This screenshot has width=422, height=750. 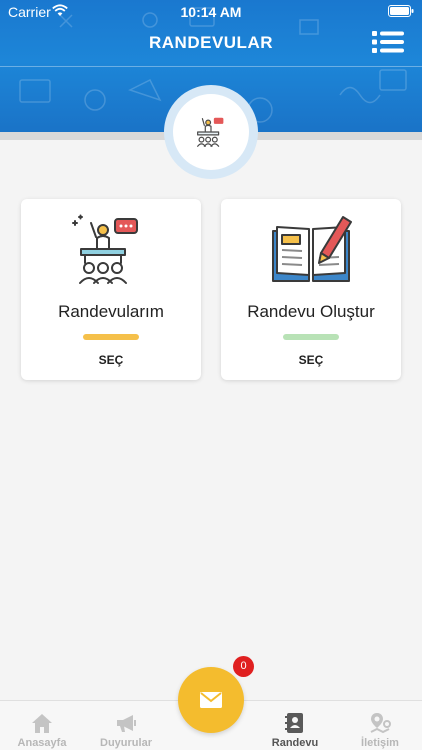 I want to click on tab-label: İletişim, so click(x=380, y=743).